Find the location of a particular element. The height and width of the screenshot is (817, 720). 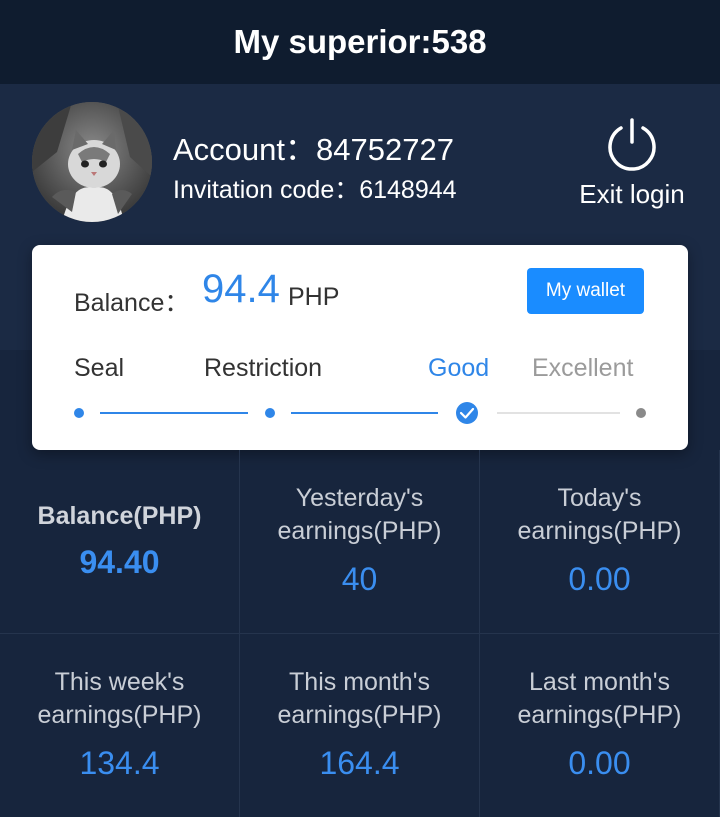

stat-cell-this-week: This week's earnings(PHP) 134.4 is located at coordinates (120, 725).